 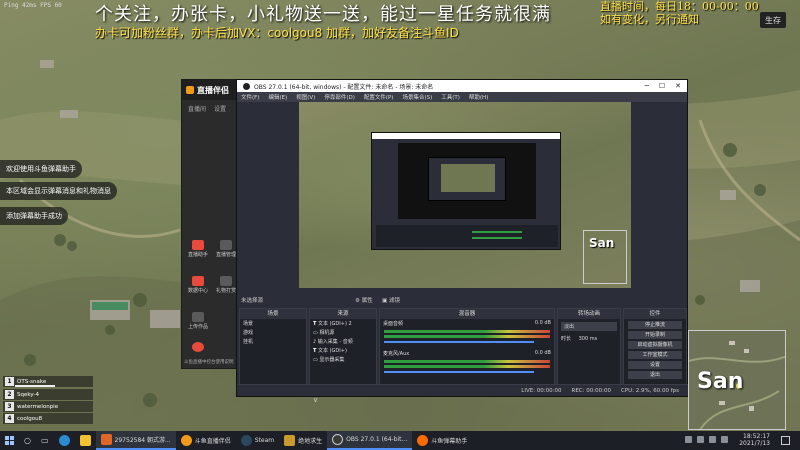 I want to click on source-item: ▭ 显示器采集, so click(x=343, y=359).